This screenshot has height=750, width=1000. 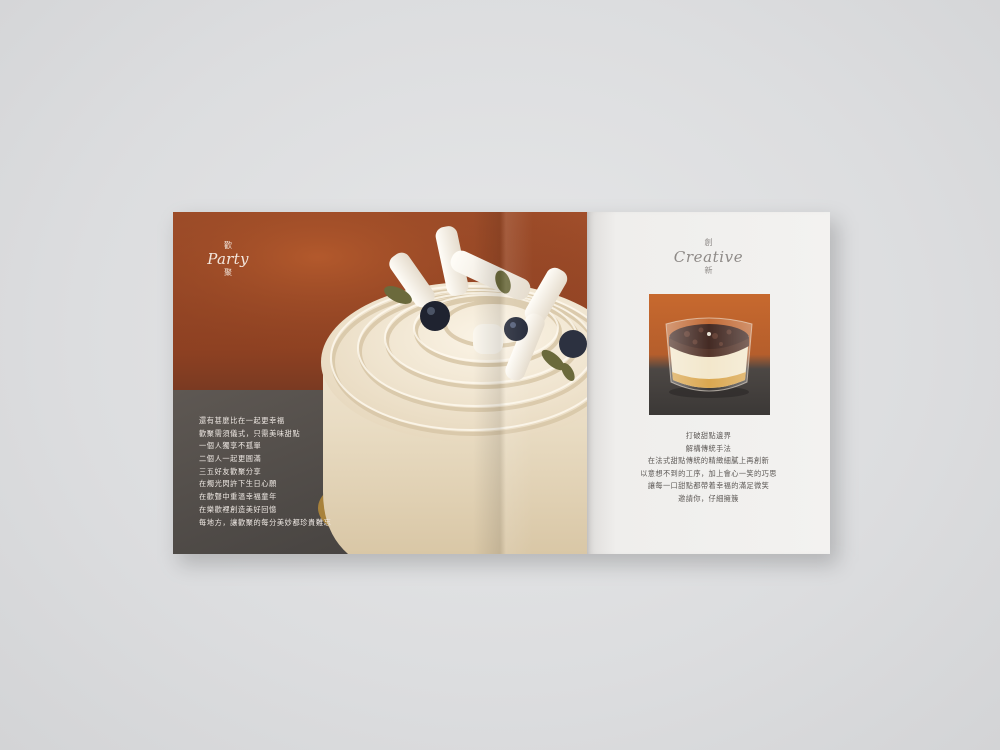 I want to click on poem-line: 在樂歡裡創造美好回憶, so click(x=238, y=509).